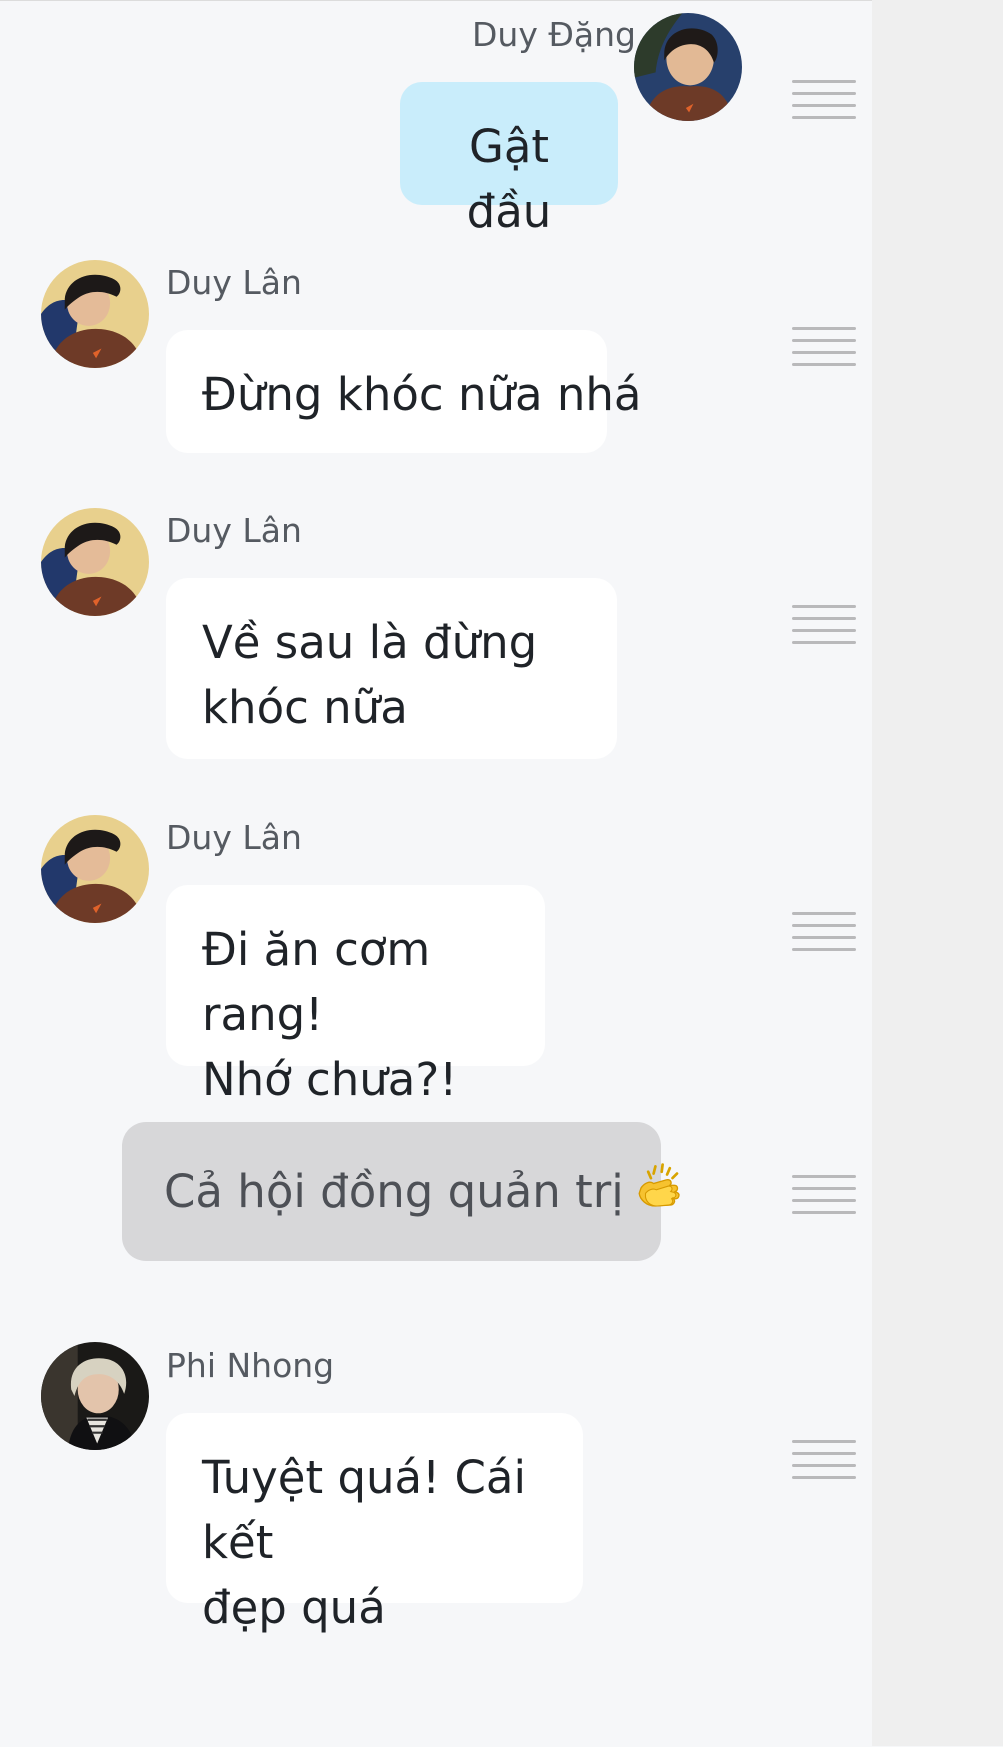 This screenshot has width=1003, height=1747. What do you see at coordinates (370, 642) in the screenshot?
I see `message-text-line: Về sau là đừng` at bounding box center [370, 642].